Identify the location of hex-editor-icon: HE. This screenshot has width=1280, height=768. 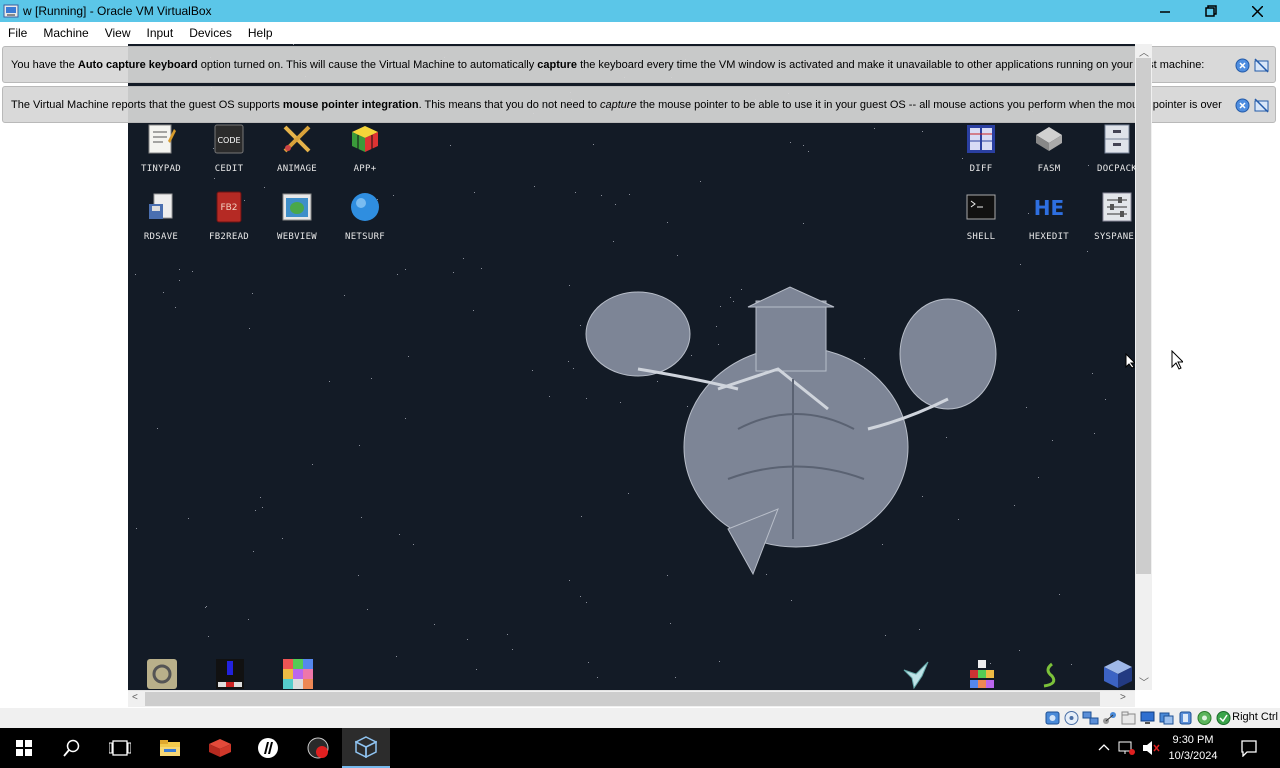
(1049, 207).